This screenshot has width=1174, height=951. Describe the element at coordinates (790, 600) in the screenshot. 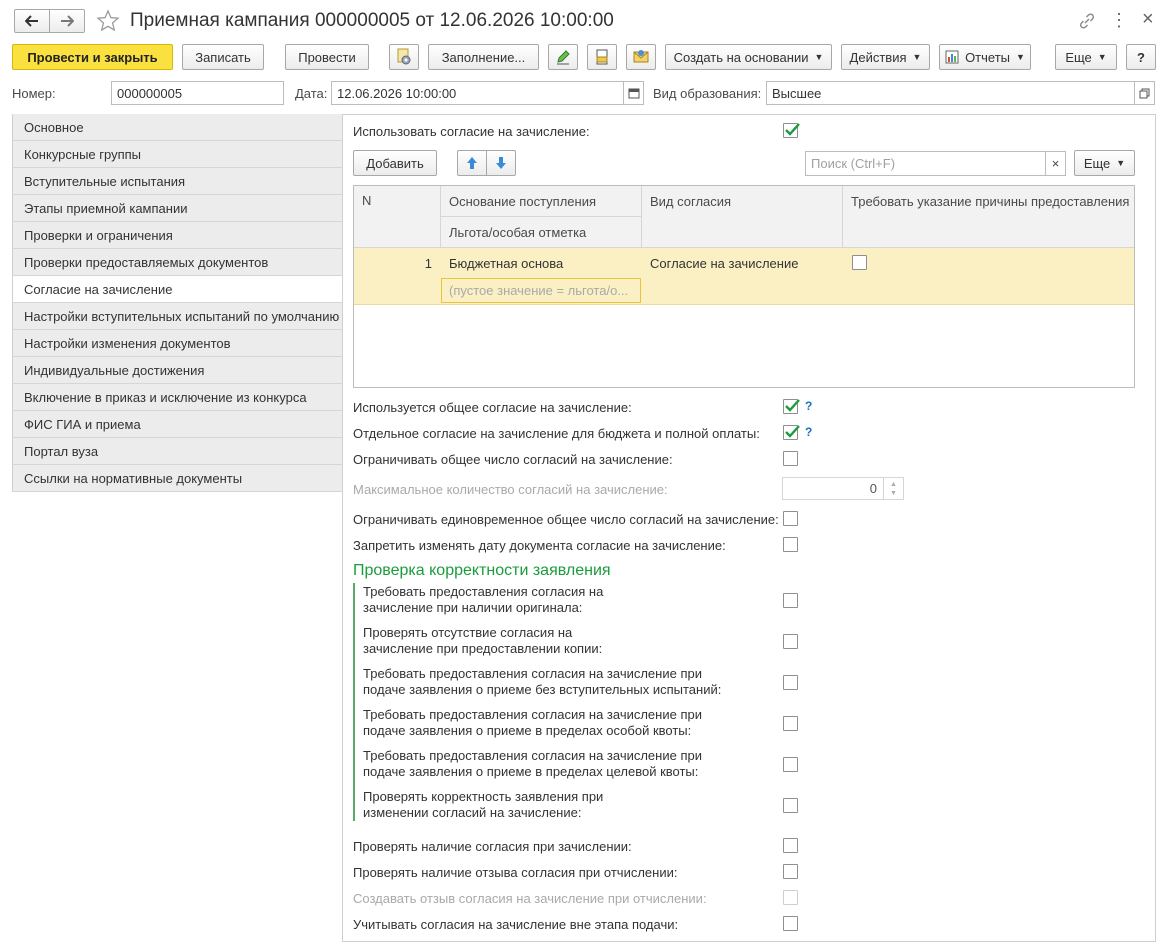

I see `check-original-checkbox` at that location.